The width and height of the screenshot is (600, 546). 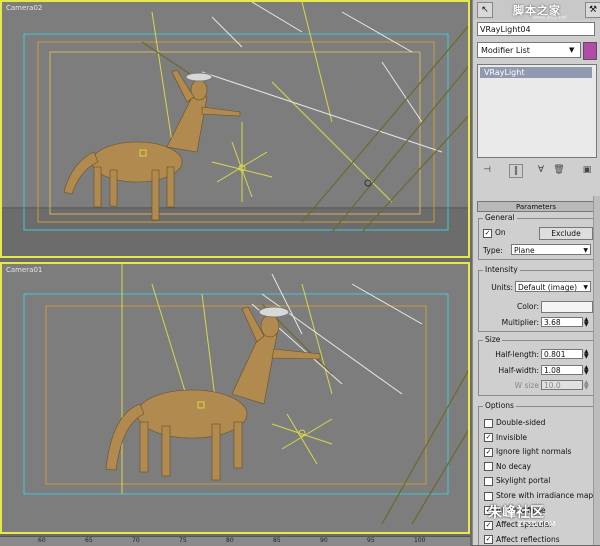 I want to click on checkbox-label: Double-sided, so click(x=521, y=422).